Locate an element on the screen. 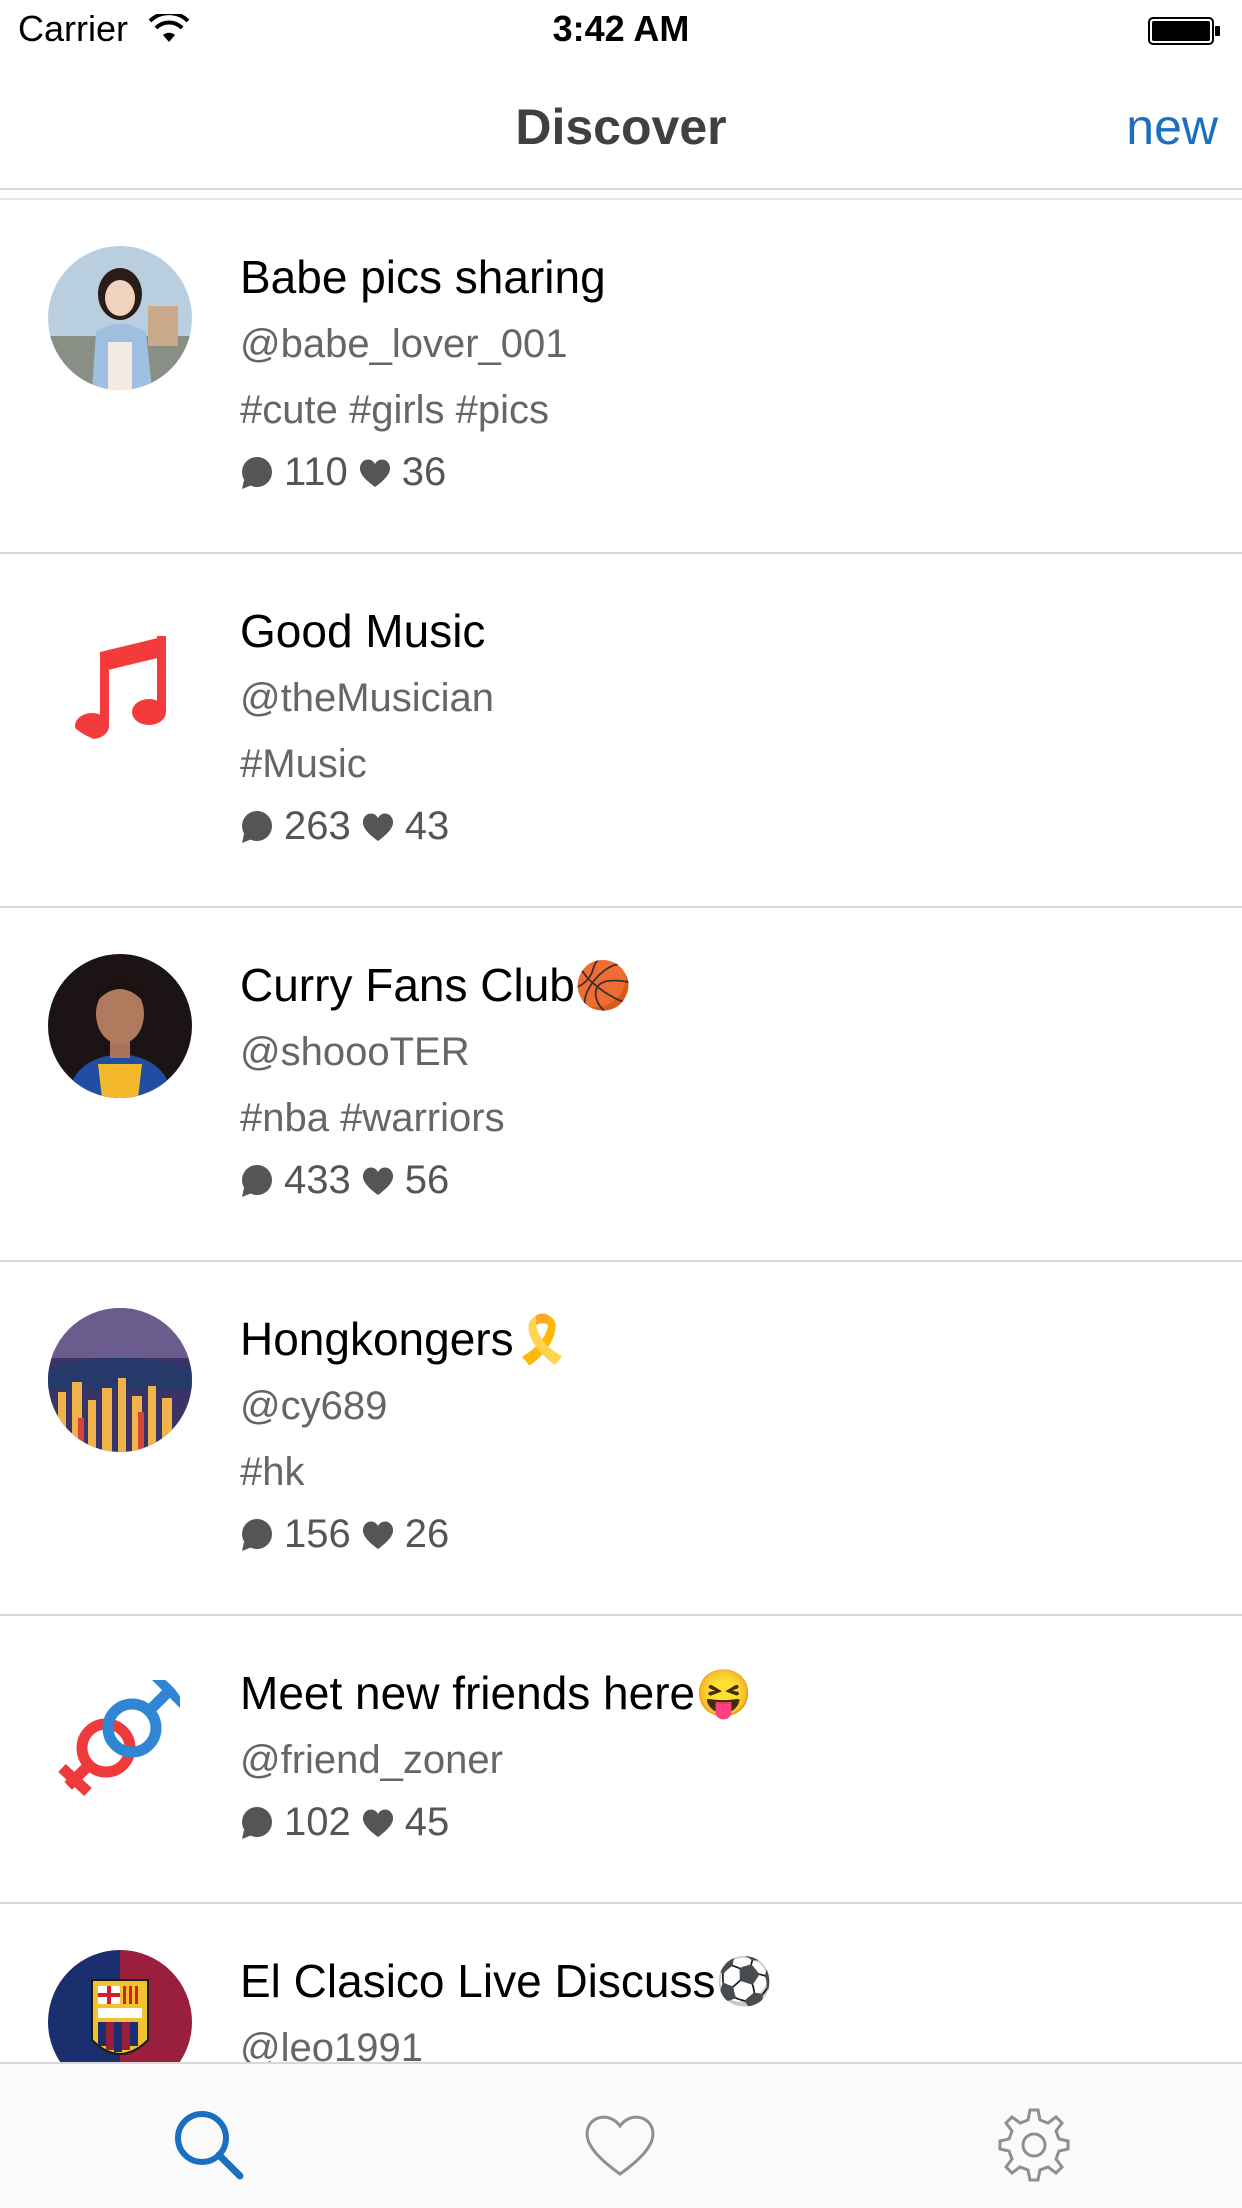 The height and width of the screenshot is (2208, 1242). channel-username: @shoooTER is located at coordinates (355, 1052).